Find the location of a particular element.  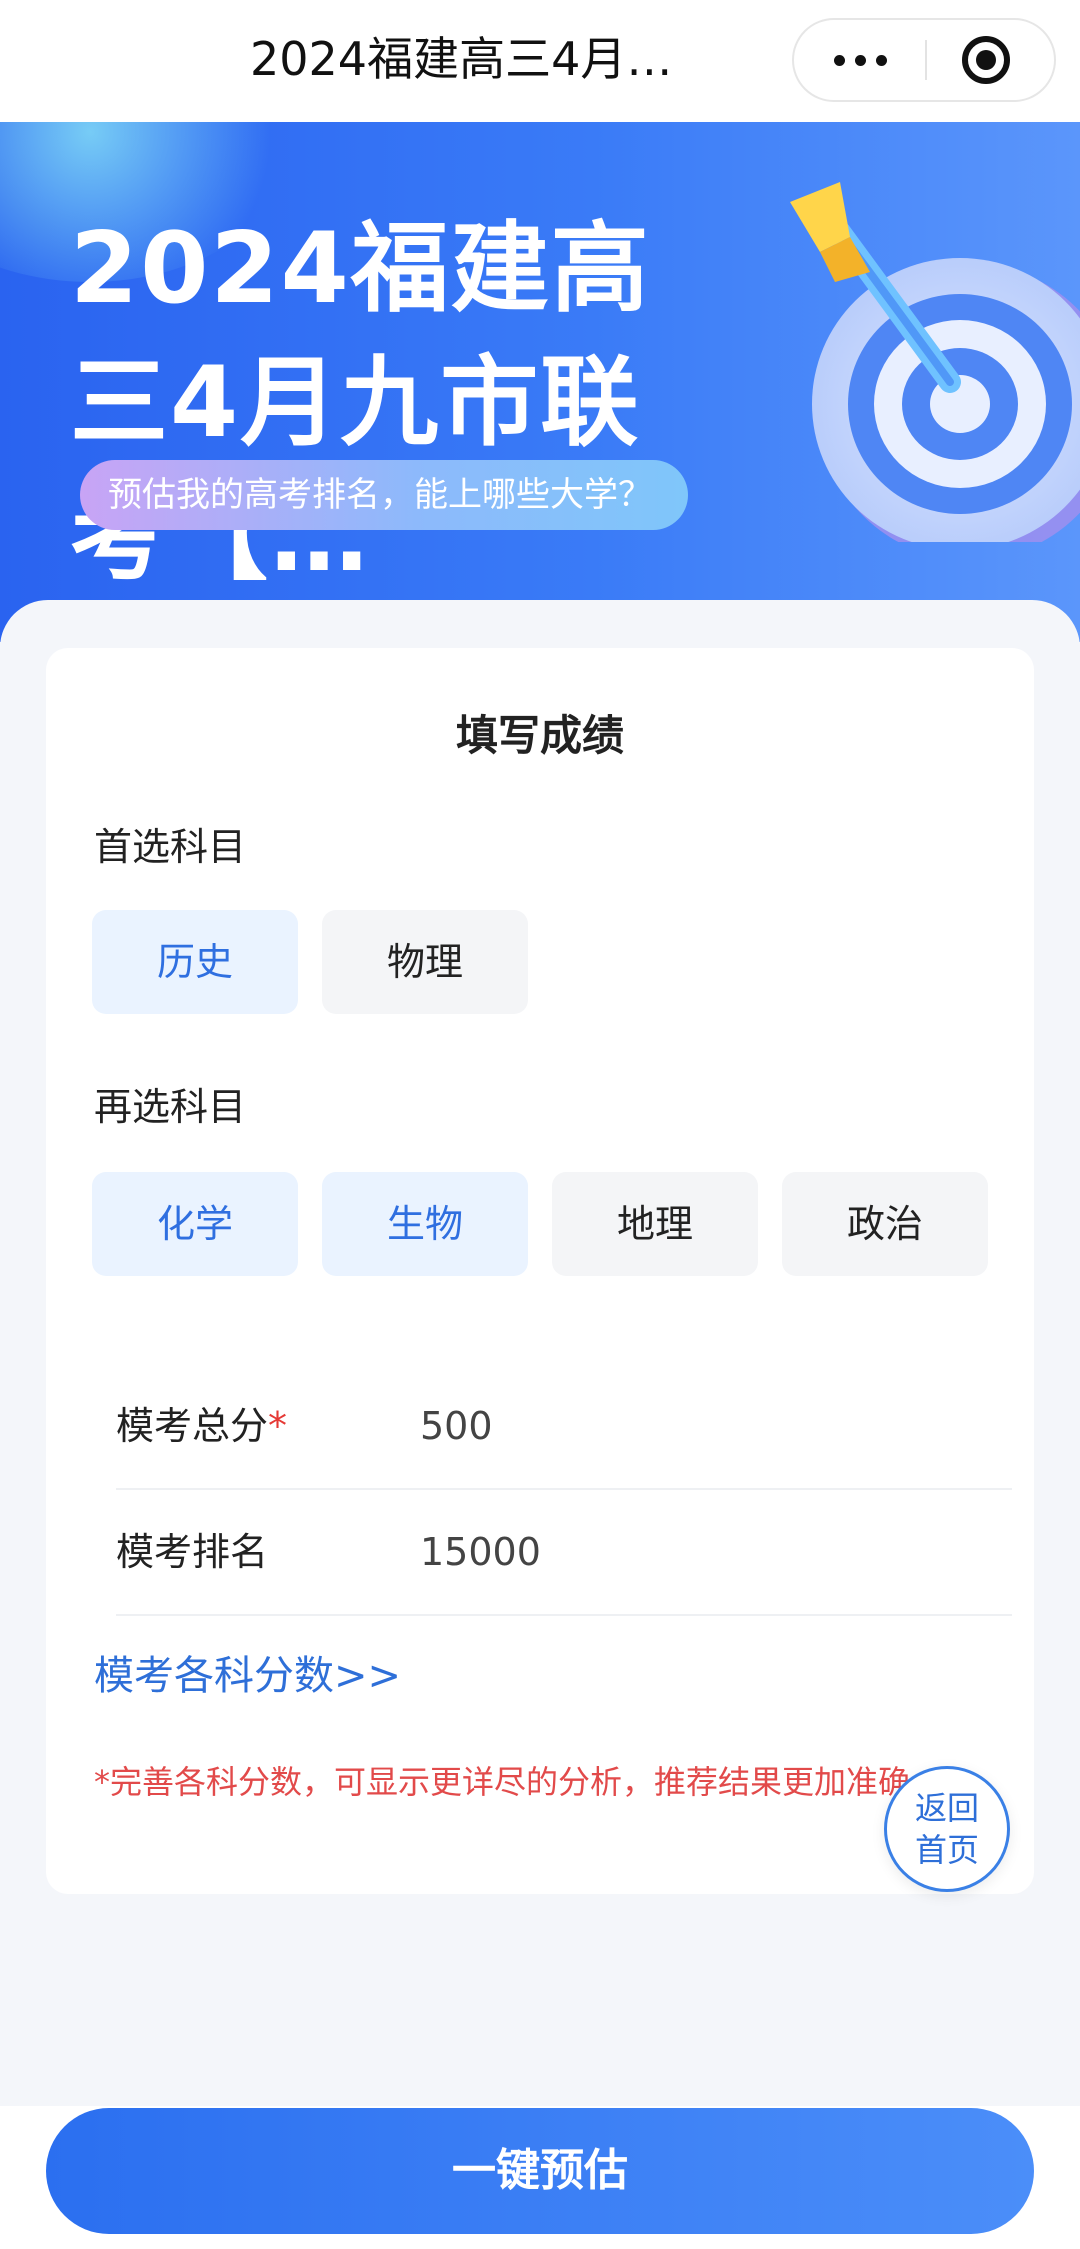

mini-program-capsule is located at coordinates (924, 60).